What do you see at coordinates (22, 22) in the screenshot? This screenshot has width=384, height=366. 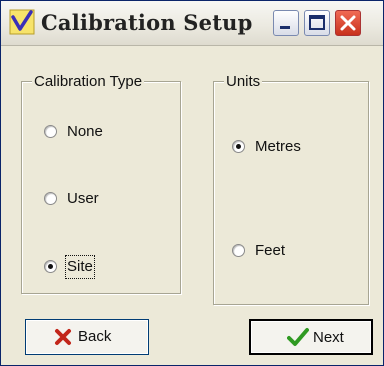 I see `check-mark-icon` at bounding box center [22, 22].